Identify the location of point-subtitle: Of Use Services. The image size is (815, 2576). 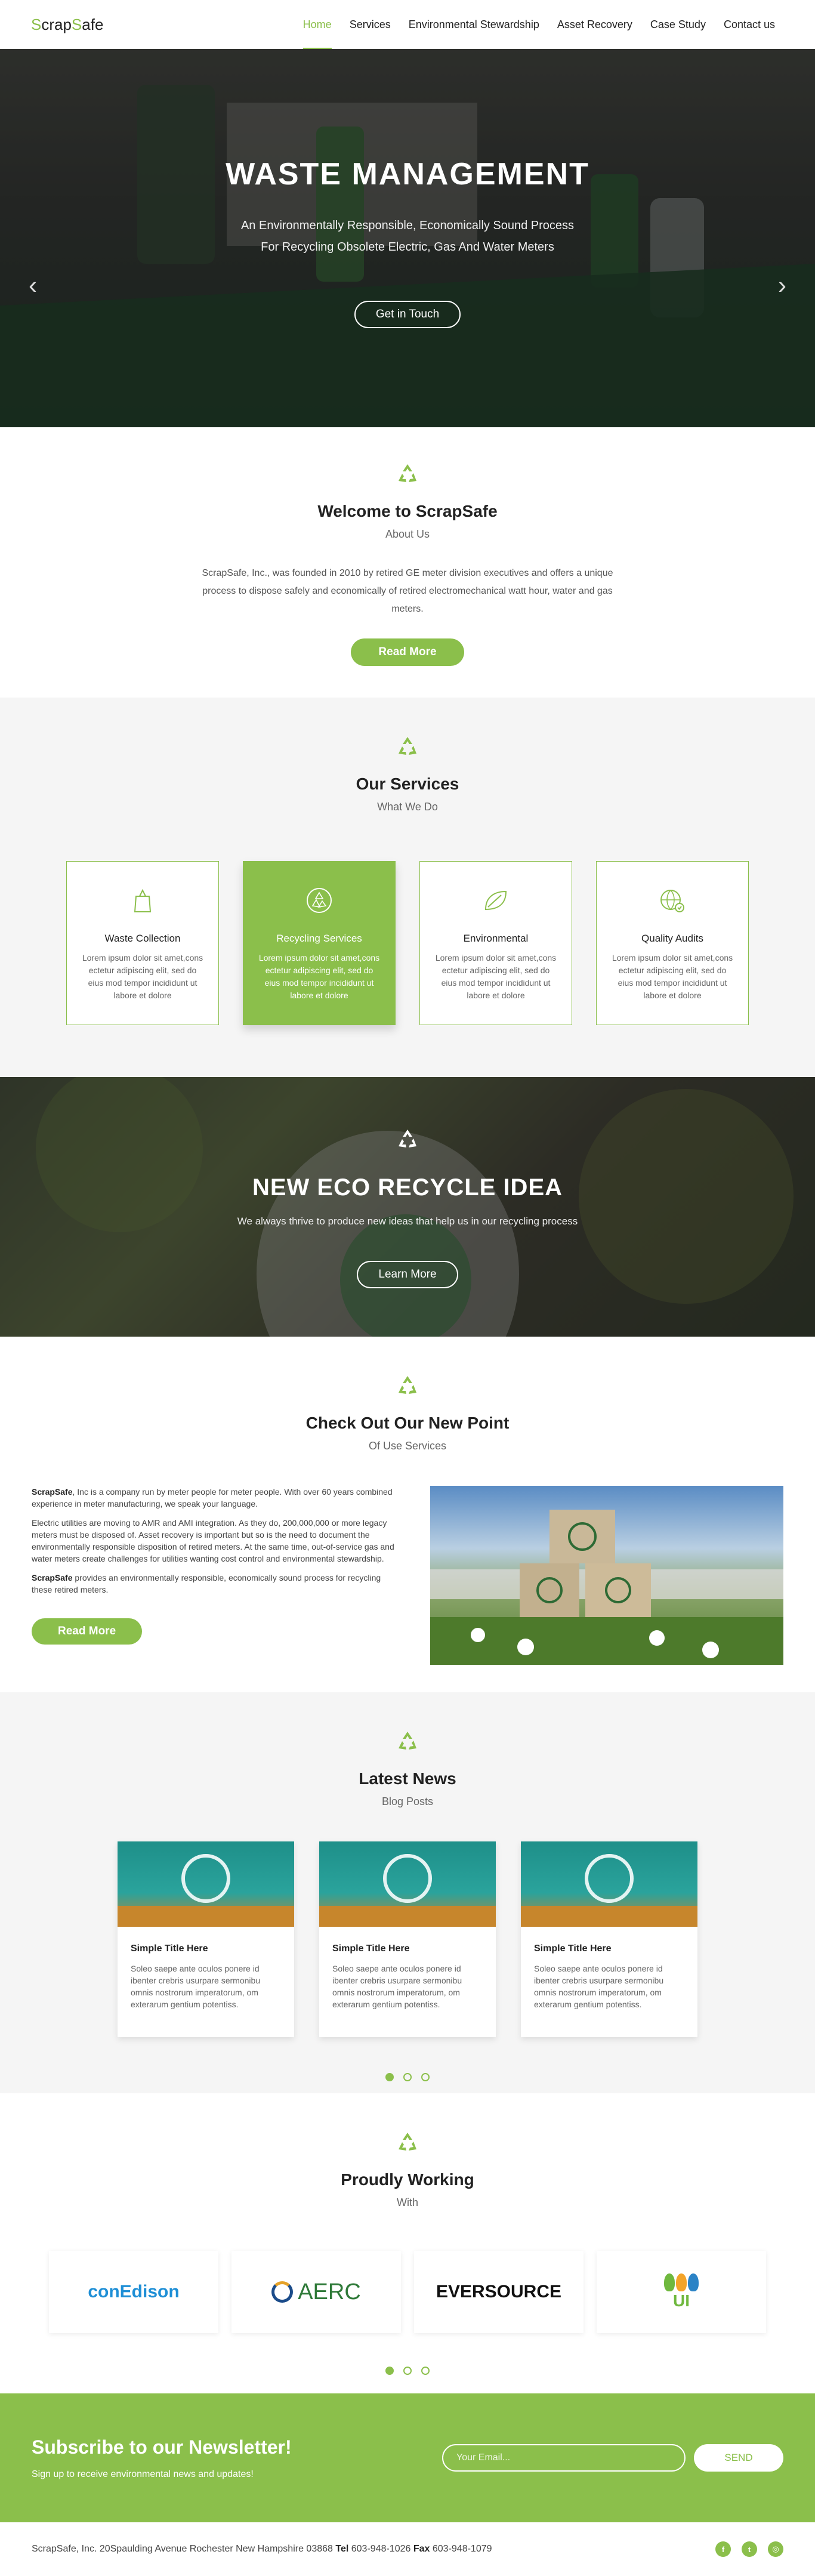
(407, 1446).